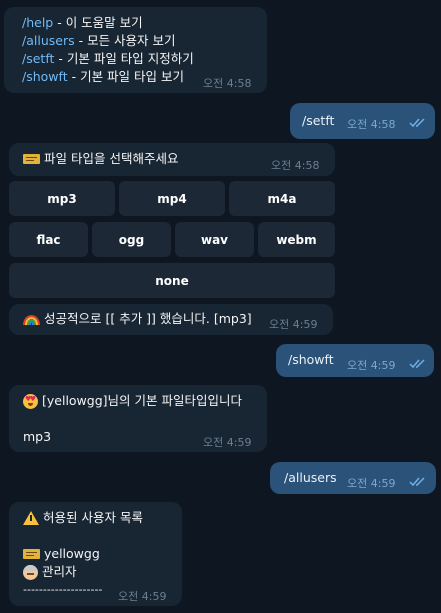  Describe the element at coordinates (138, 418) in the screenshot. I see `default-type-message: [yellowgg]님의 기본 파일타입입니다 mp3 오전 4:59` at that location.